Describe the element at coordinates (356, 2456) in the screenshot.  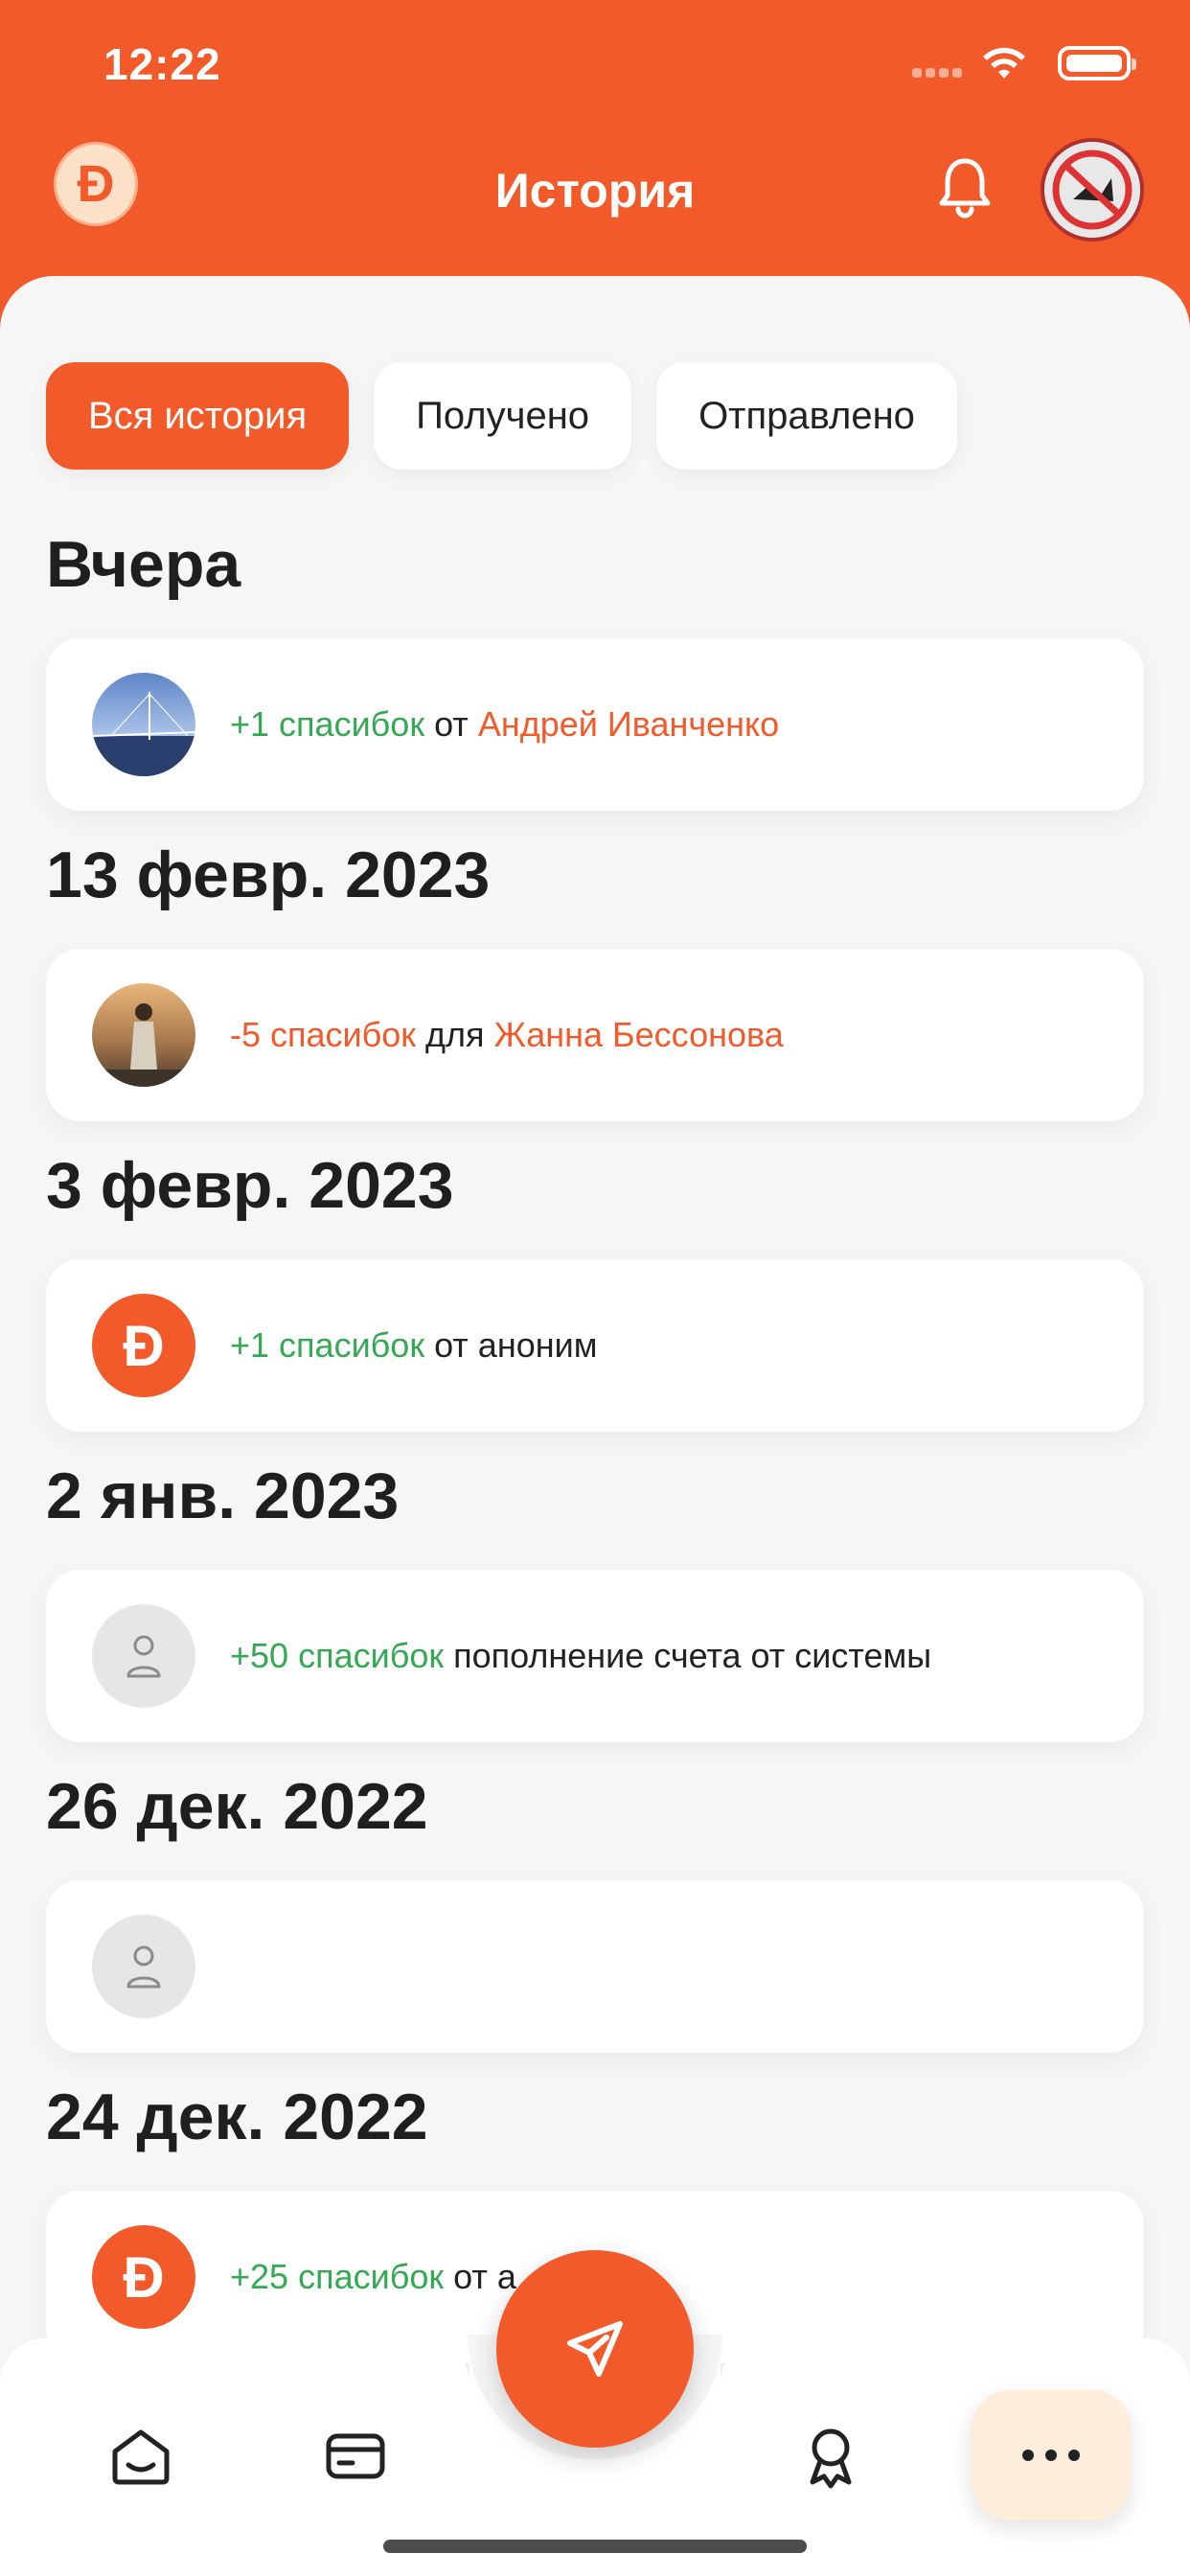
I see `card-icon` at that location.